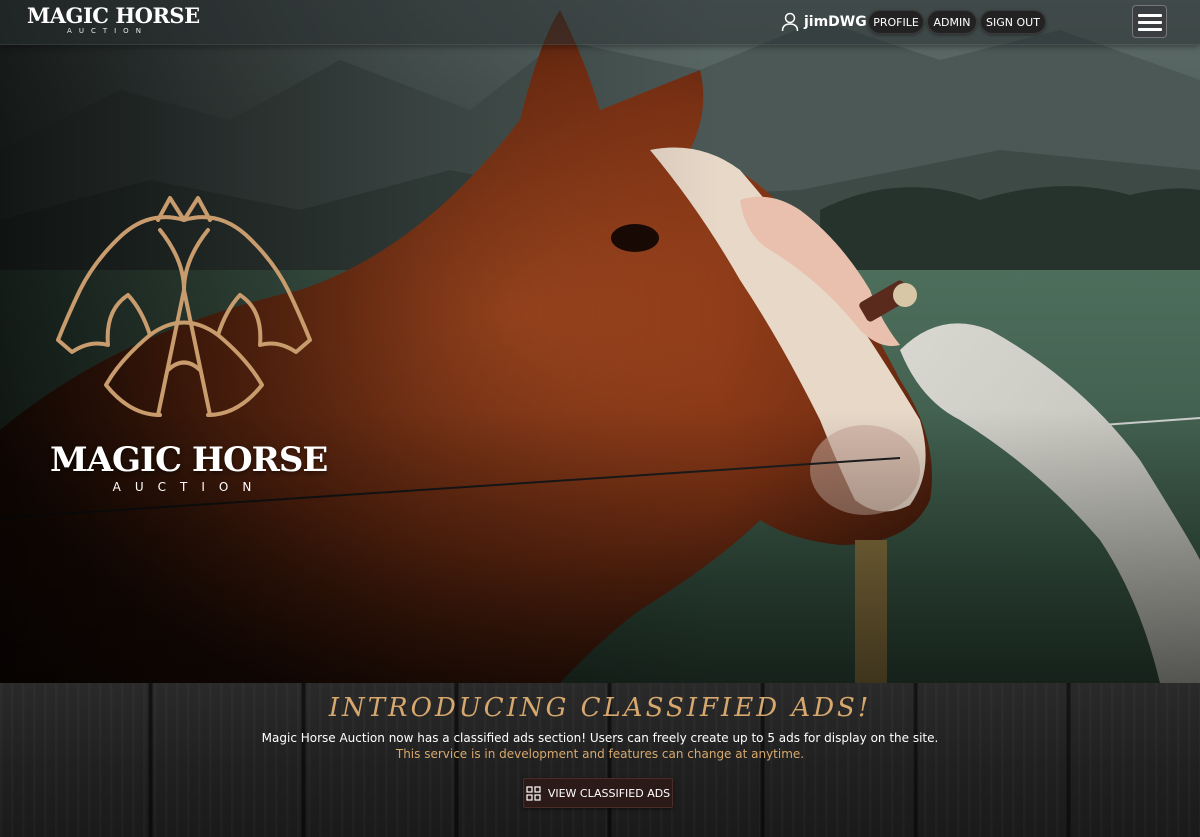 This screenshot has height=837, width=1200. Describe the element at coordinates (189, 460) in the screenshot. I see `hero-logo-title: MAGIC HORSE` at that location.